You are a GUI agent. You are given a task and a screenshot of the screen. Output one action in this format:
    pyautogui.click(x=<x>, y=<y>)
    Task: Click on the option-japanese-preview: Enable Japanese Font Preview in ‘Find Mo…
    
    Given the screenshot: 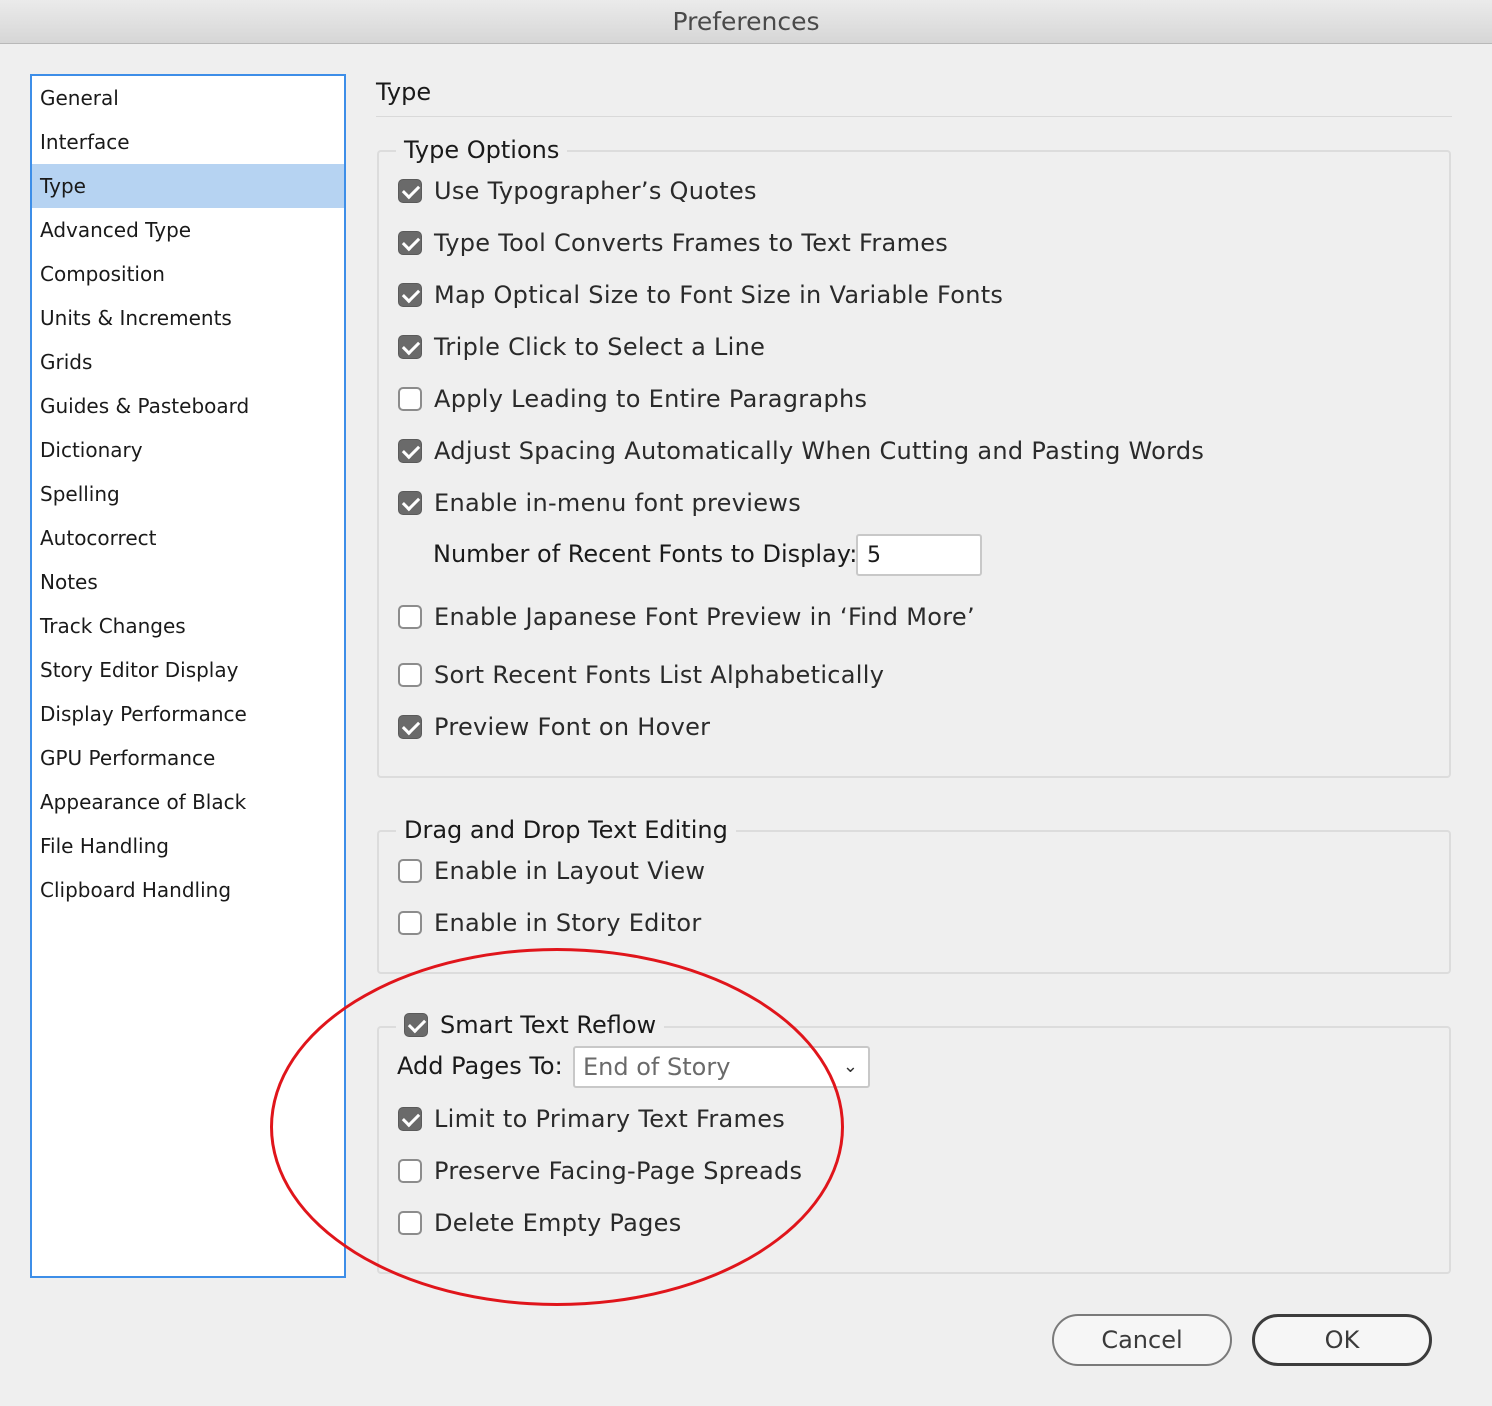 What is the action you would take?
    pyautogui.click(x=686, y=617)
    